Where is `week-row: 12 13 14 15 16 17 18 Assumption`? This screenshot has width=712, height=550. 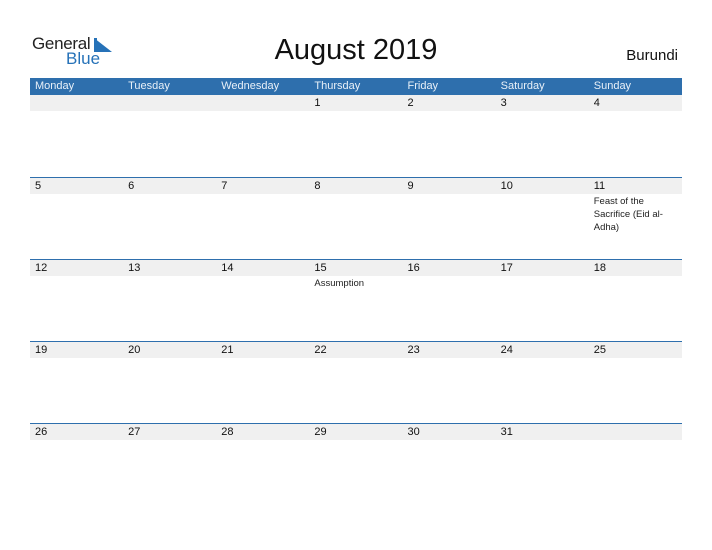 week-row: 12 13 14 15 16 17 18 Assumption is located at coordinates (356, 300).